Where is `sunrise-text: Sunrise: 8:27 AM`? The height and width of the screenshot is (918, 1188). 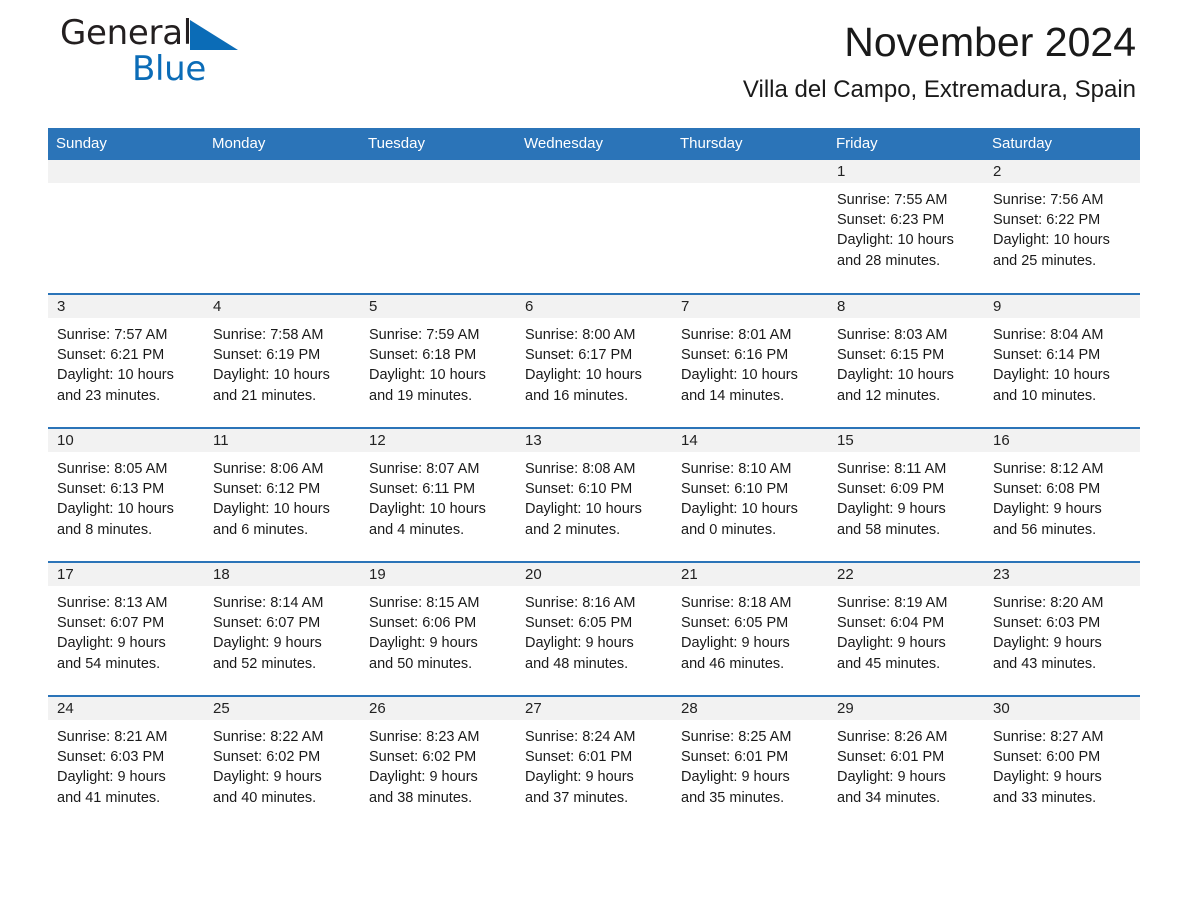 sunrise-text: Sunrise: 8:27 AM is located at coordinates (1048, 737).